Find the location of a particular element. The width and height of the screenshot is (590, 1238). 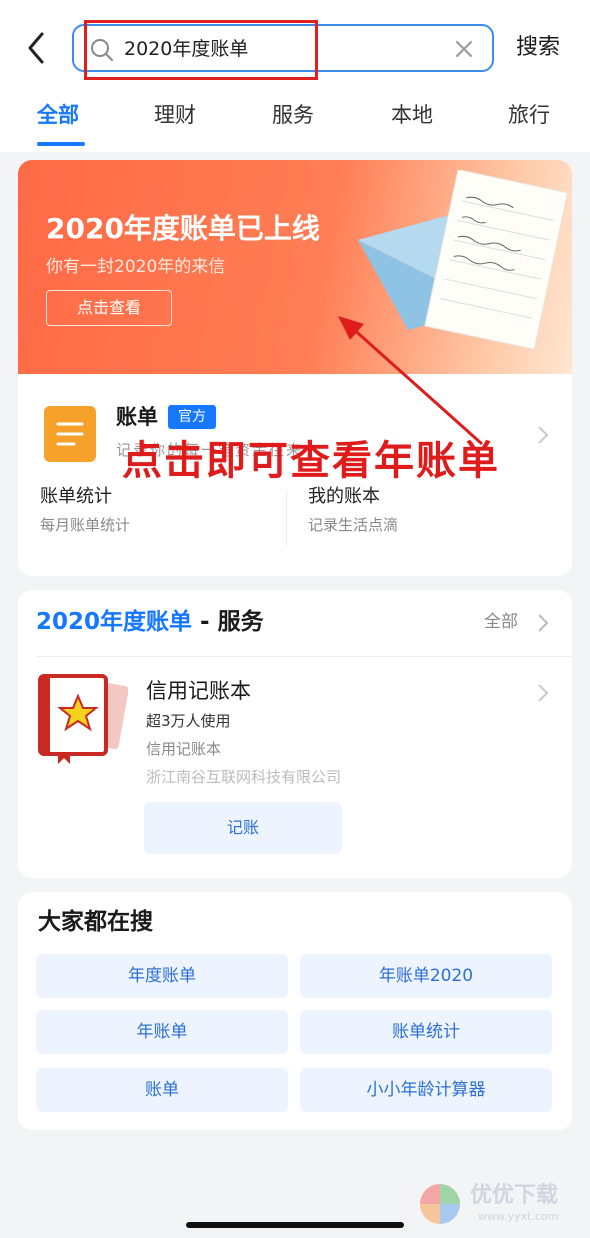

service-heading-rest: - 服务 is located at coordinates (228, 622).